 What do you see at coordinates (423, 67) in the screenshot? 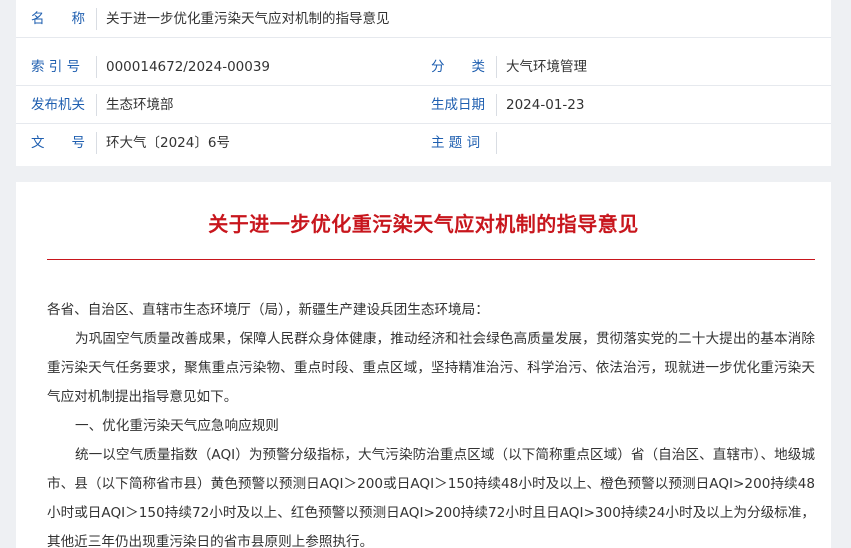
I see `meta-row-index: 索 引 号 000014672/2024-00039 分 类 大气环境管理` at bounding box center [423, 67].